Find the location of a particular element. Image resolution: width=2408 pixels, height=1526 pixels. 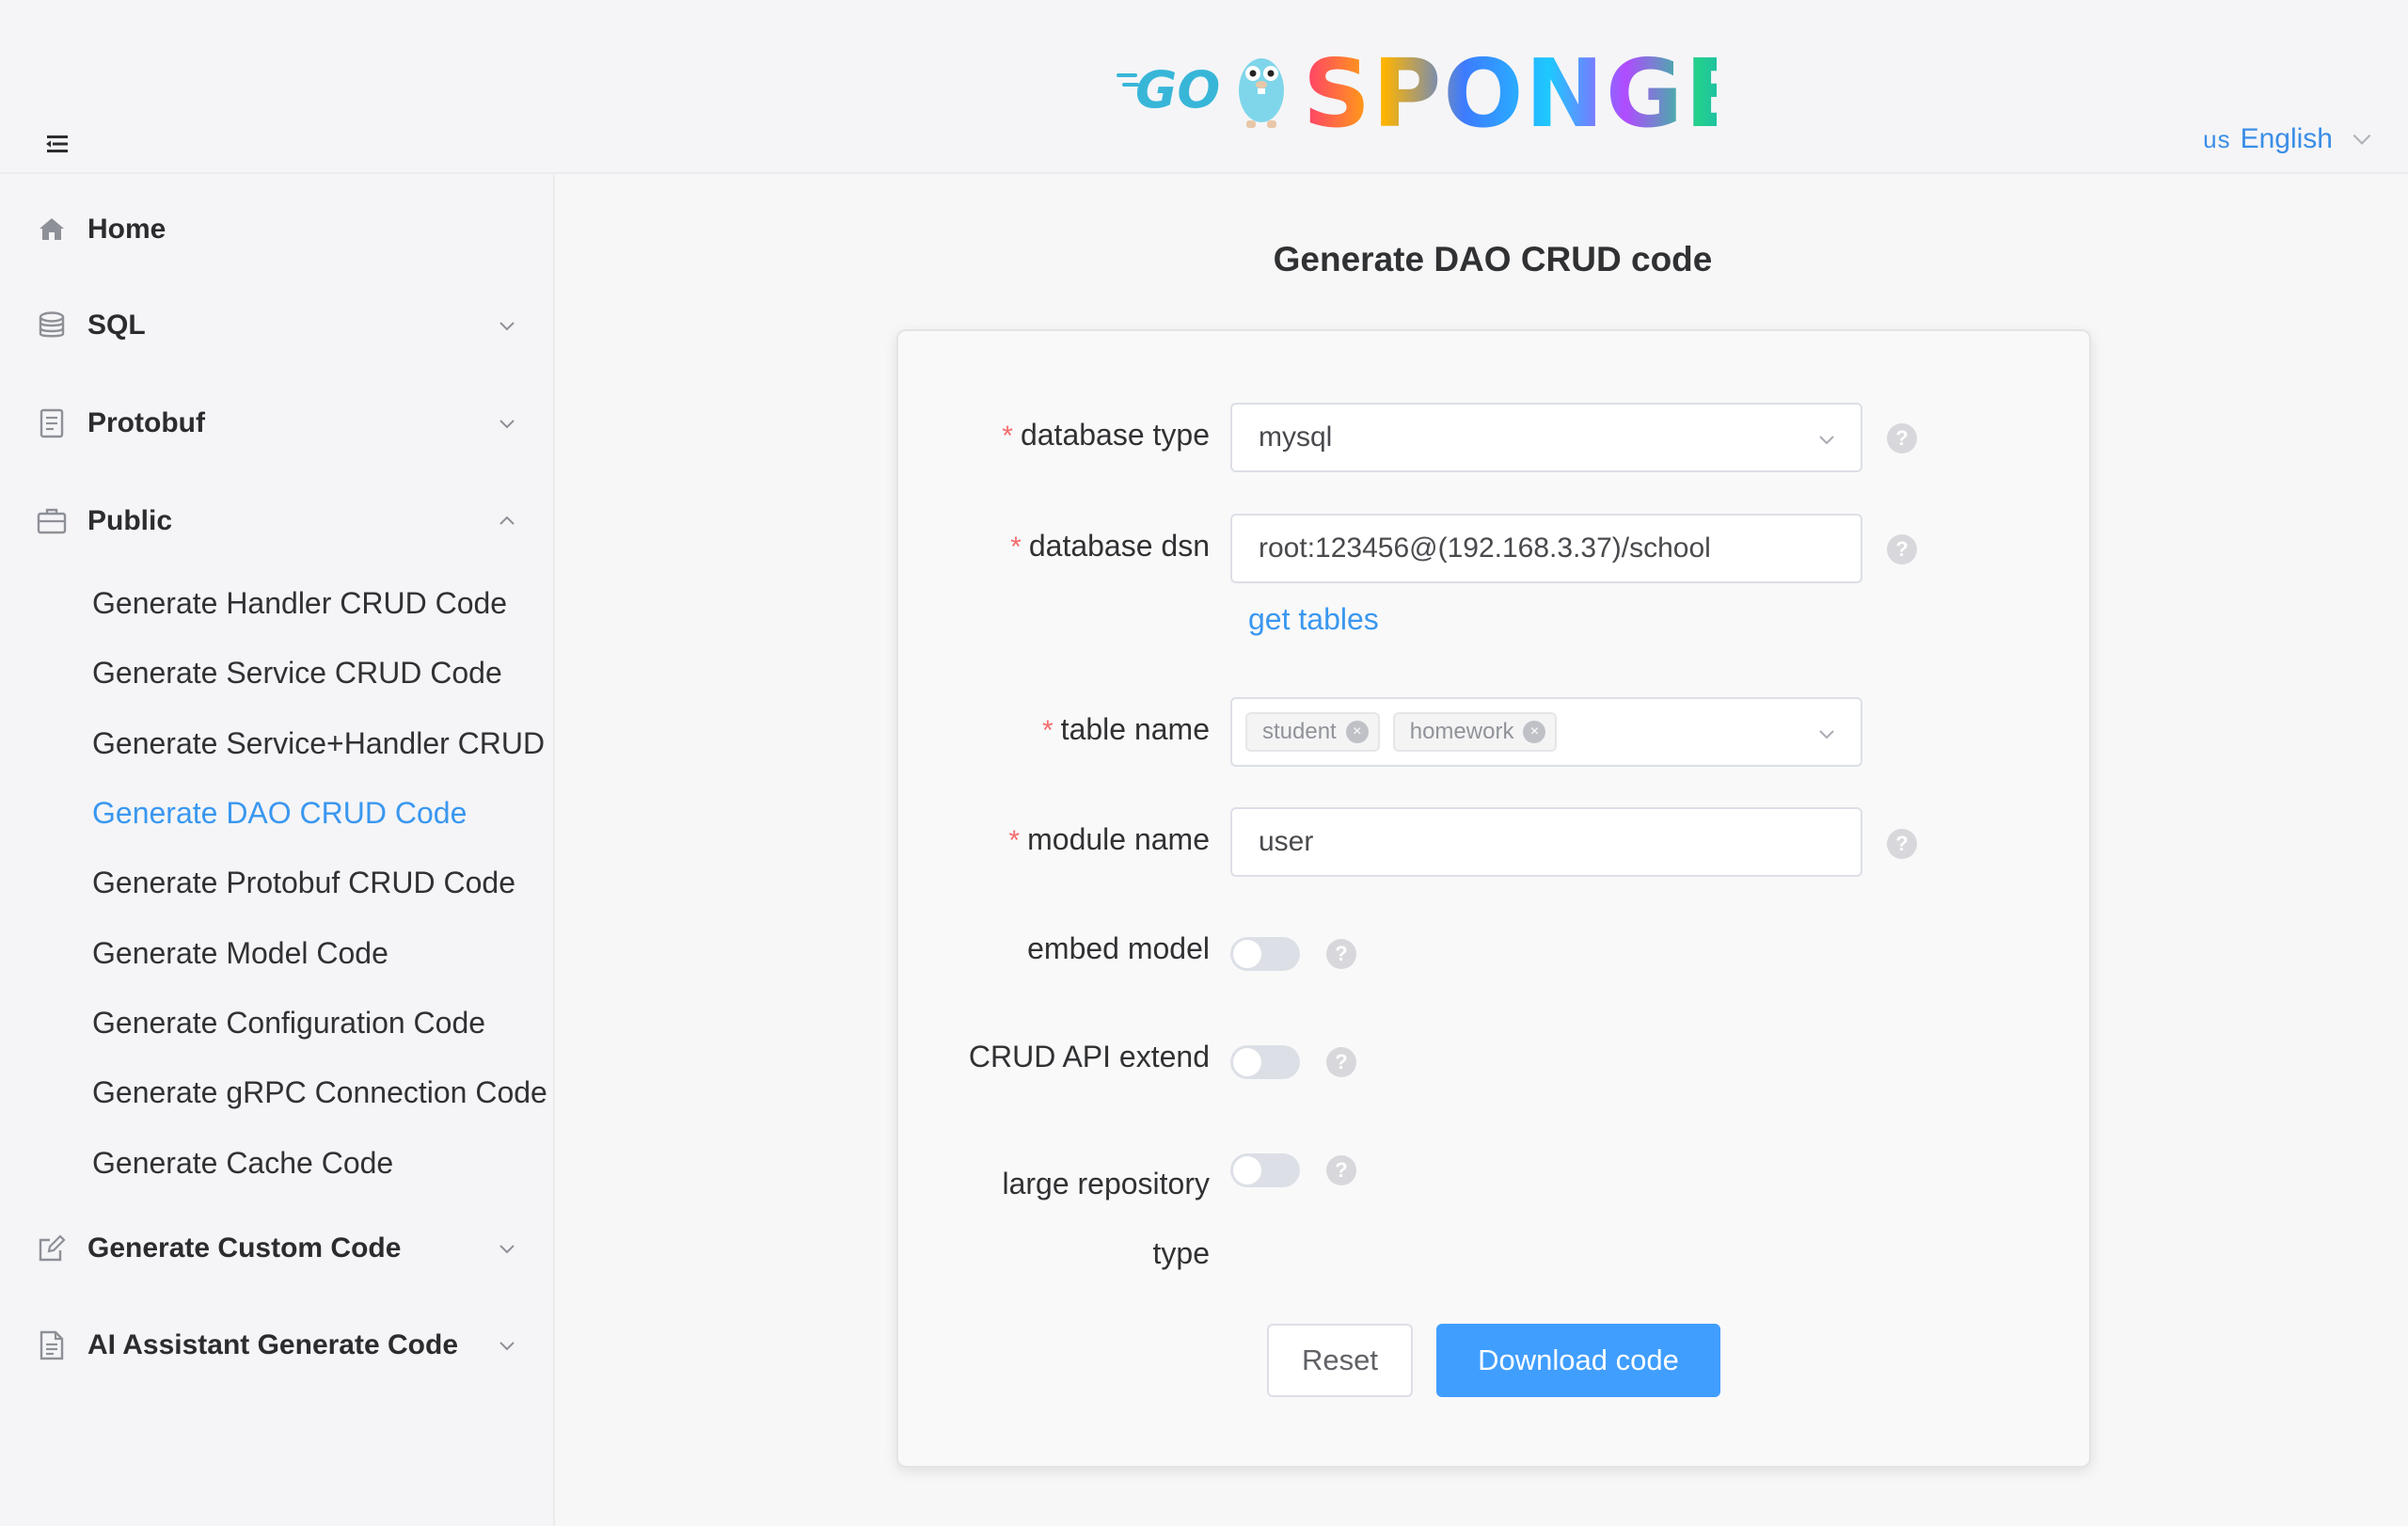

home-icon is located at coordinates (52, 229).